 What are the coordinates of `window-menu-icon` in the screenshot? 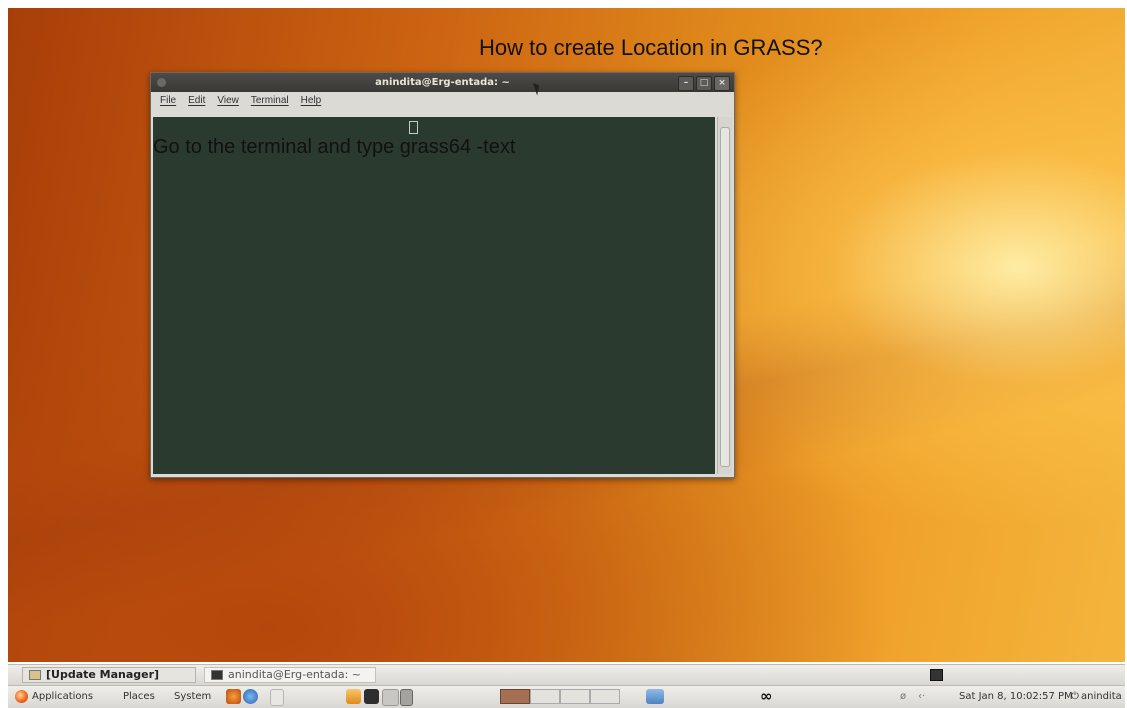 It's located at (161, 82).